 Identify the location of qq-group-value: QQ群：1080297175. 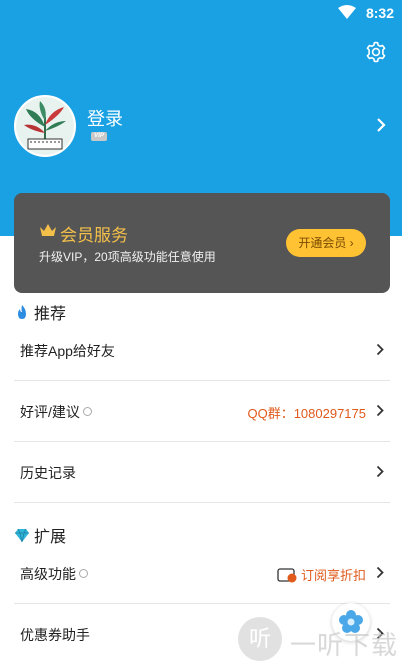
(306, 413).